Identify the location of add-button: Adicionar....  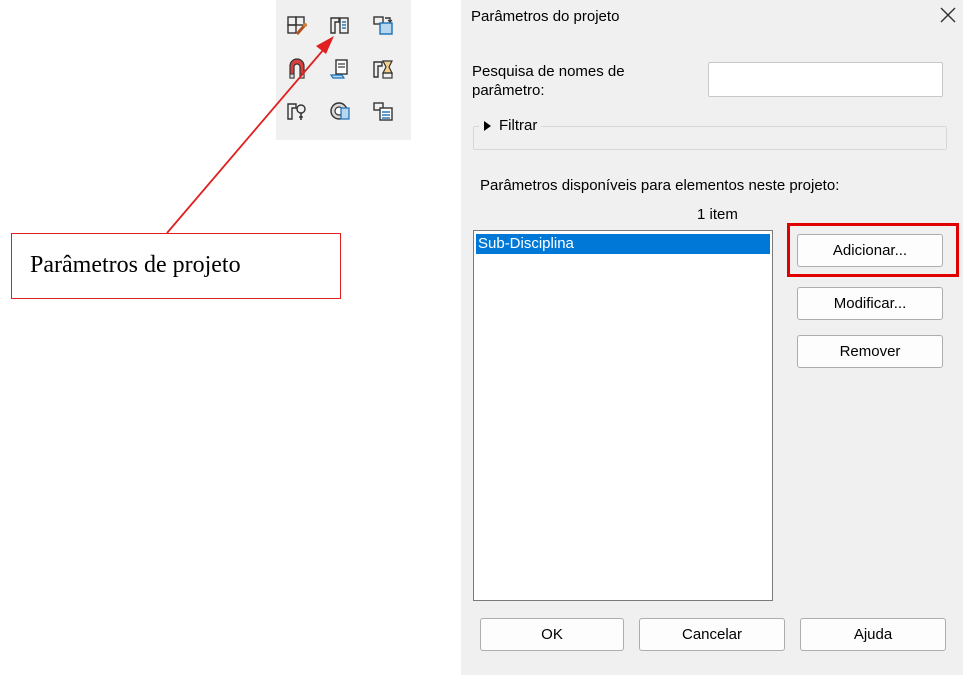
(870, 250).